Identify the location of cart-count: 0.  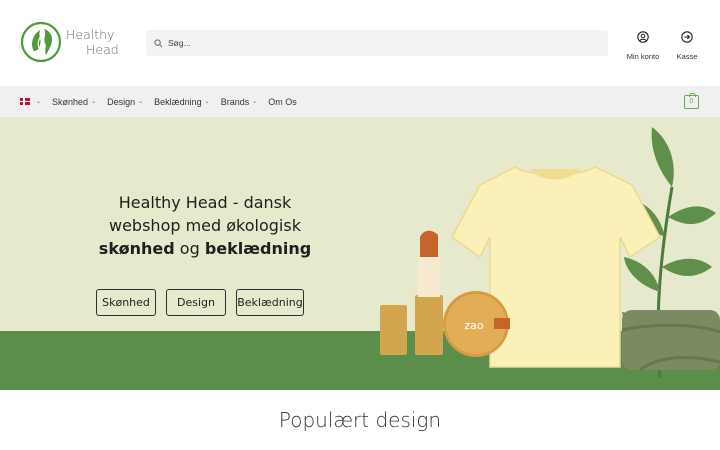
(691, 101).